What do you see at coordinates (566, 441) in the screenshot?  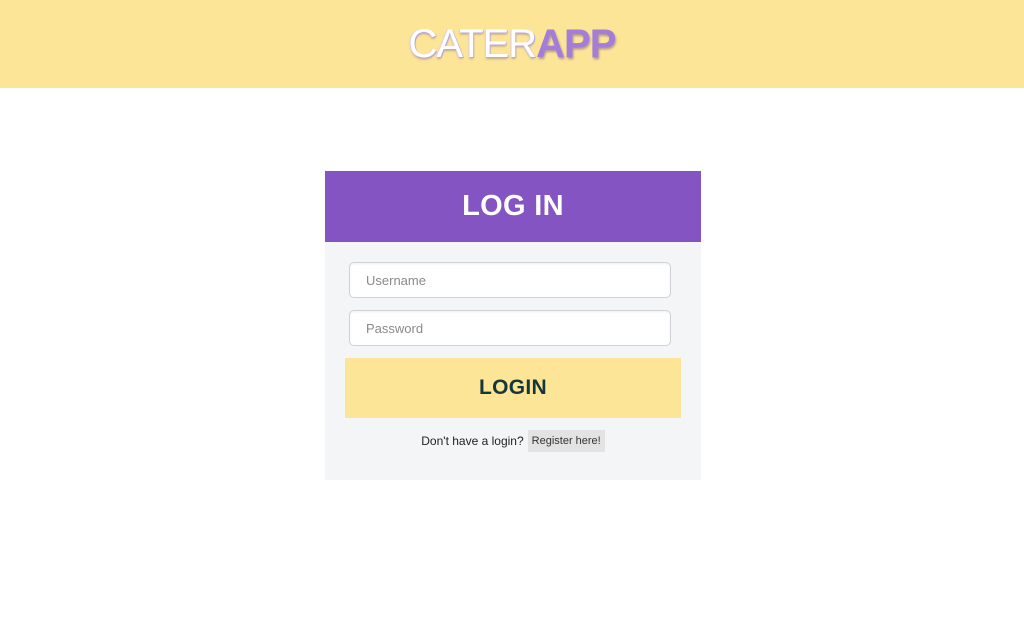 I see `register-link-button: Register here!` at bounding box center [566, 441].